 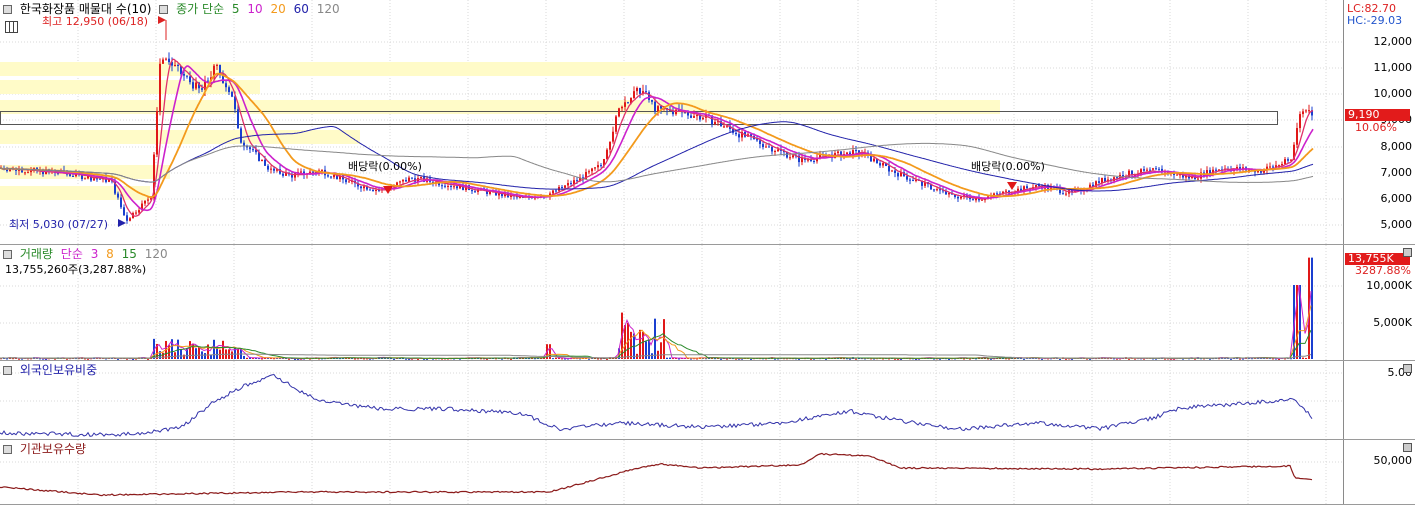 I want to click on institution-holding-pane: 기관보유수량 50,000, so click(x=707, y=472).